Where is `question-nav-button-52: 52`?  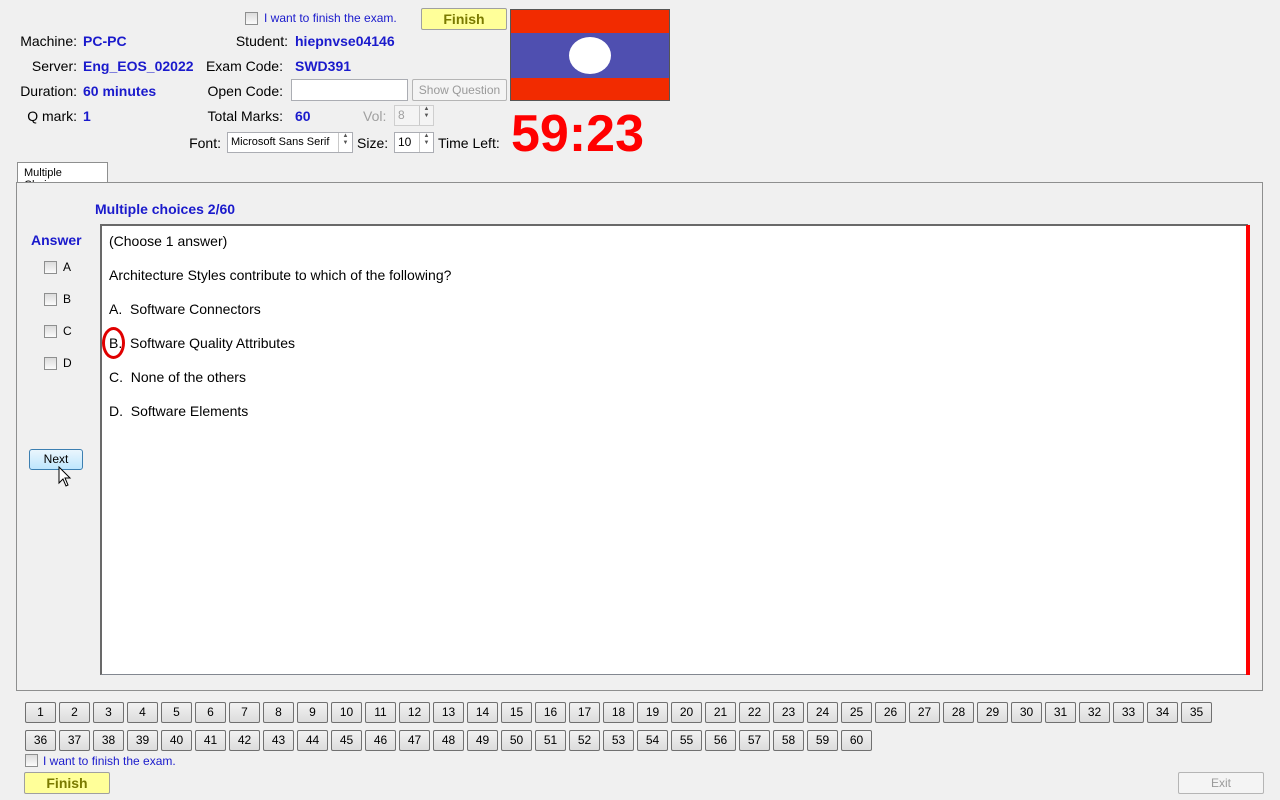 question-nav-button-52: 52 is located at coordinates (584, 740).